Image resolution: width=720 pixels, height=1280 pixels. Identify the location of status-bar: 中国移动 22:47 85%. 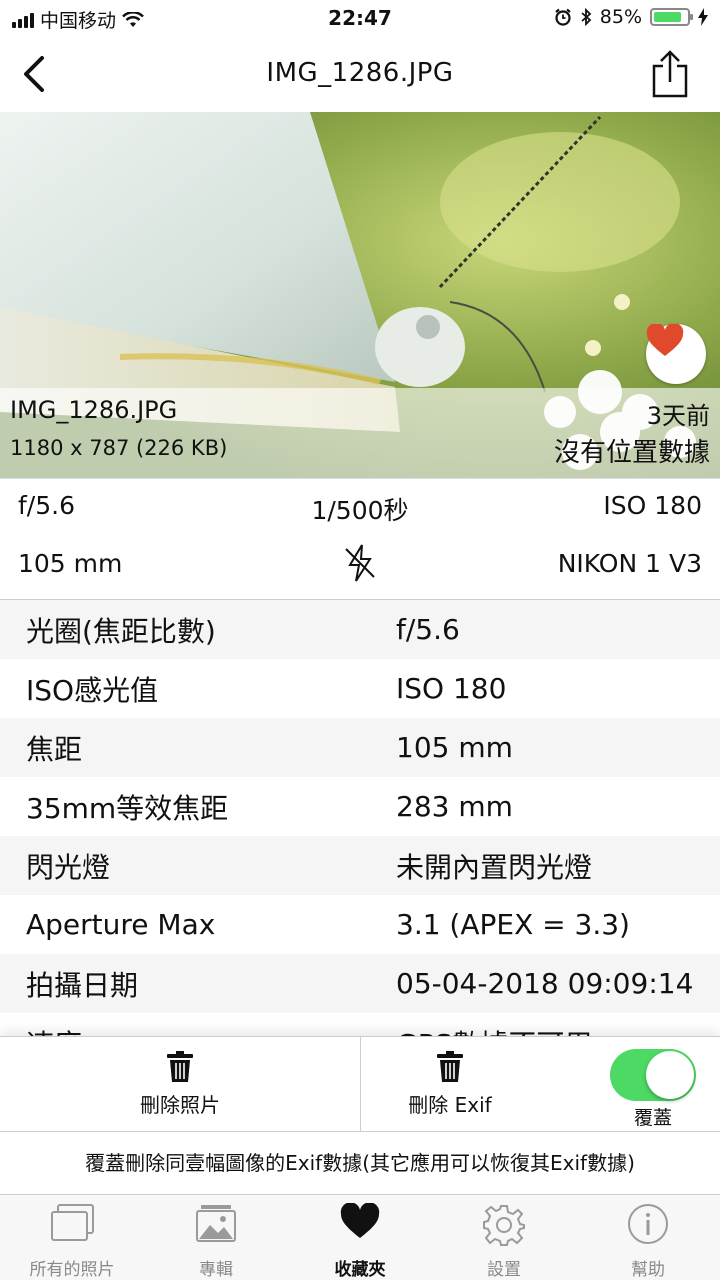
(360, 18).